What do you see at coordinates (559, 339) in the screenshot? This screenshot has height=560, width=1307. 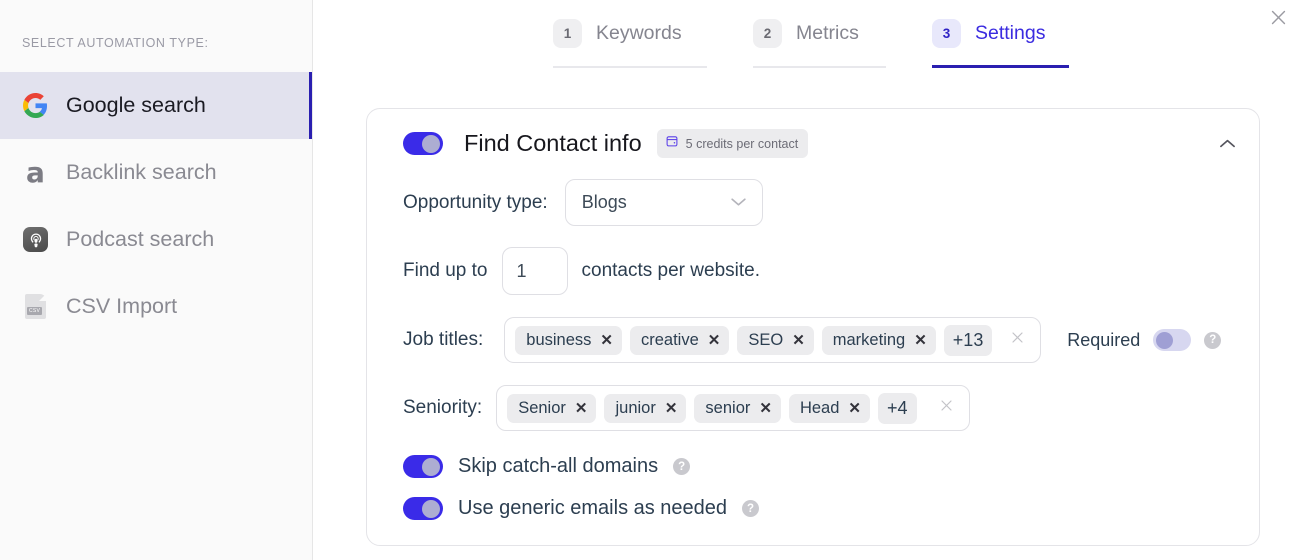 I see `chip-label: business` at bounding box center [559, 339].